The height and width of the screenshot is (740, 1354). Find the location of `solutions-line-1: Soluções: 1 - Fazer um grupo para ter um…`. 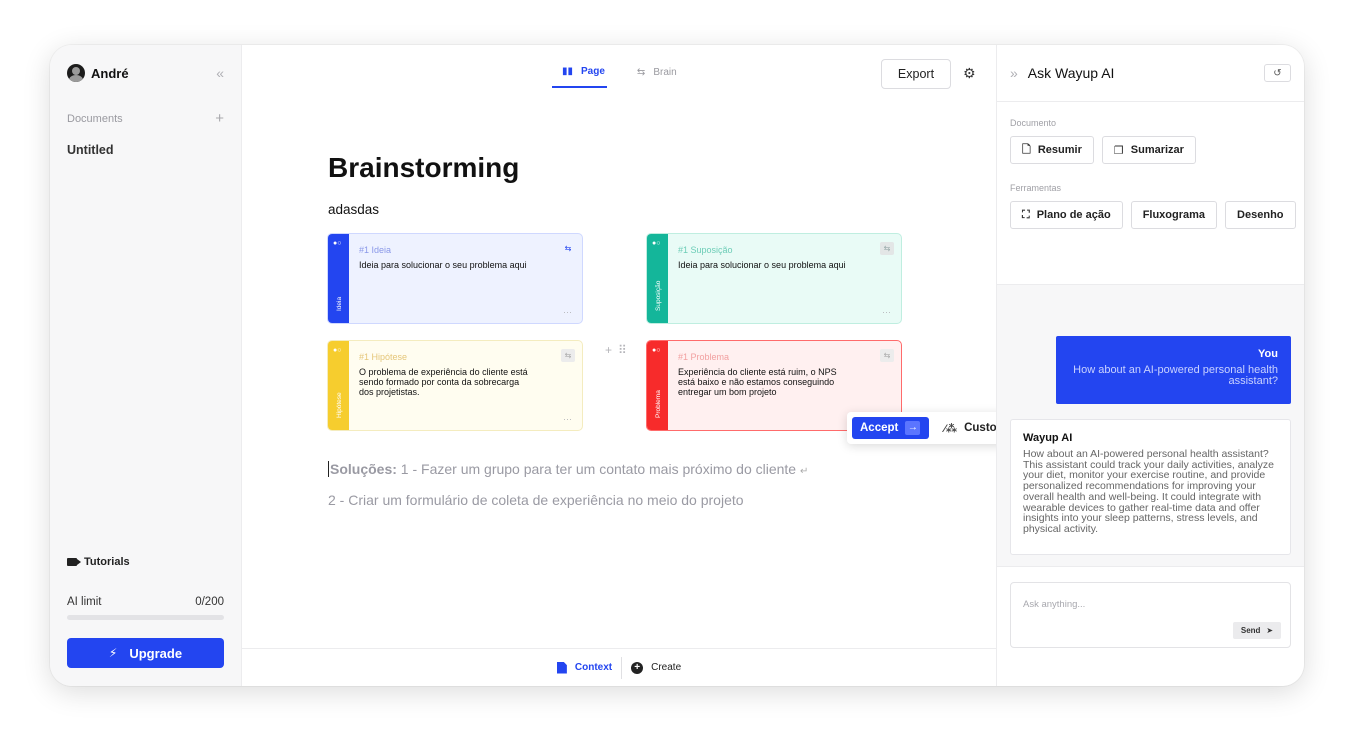

solutions-line-1: Soluções: 1 - Fazer um grupo para ter um… is located at coordinates (568, 470).